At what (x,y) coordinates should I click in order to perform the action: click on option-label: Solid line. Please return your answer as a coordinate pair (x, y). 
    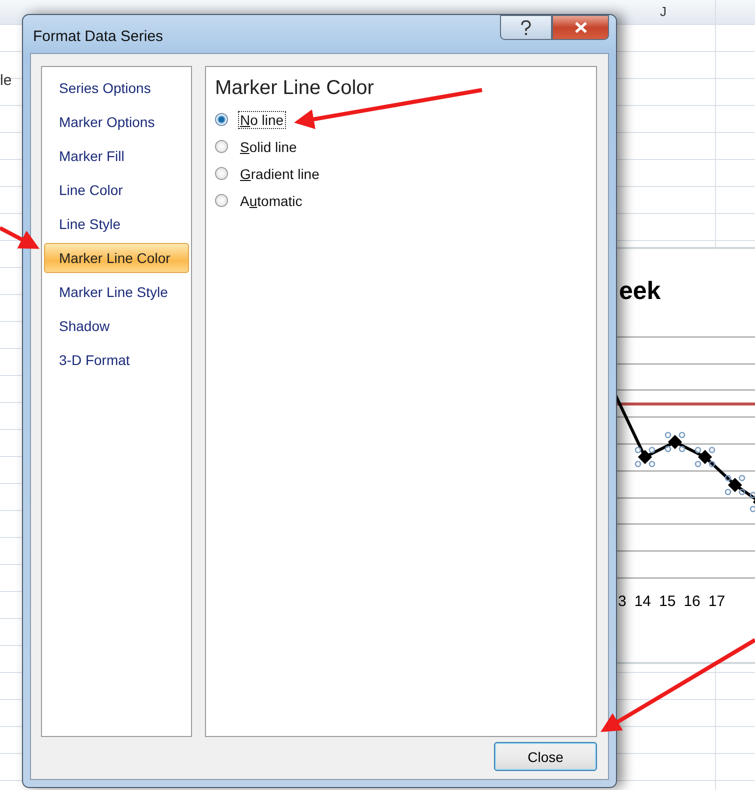
    Looking at the image, I should click on (268, 147).